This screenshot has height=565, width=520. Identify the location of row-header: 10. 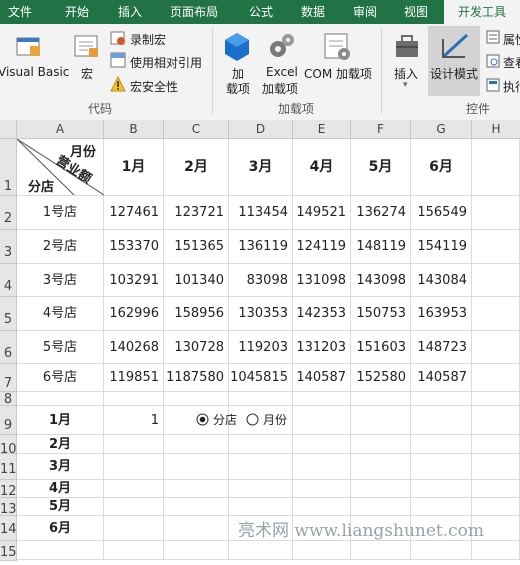
(8, 446).